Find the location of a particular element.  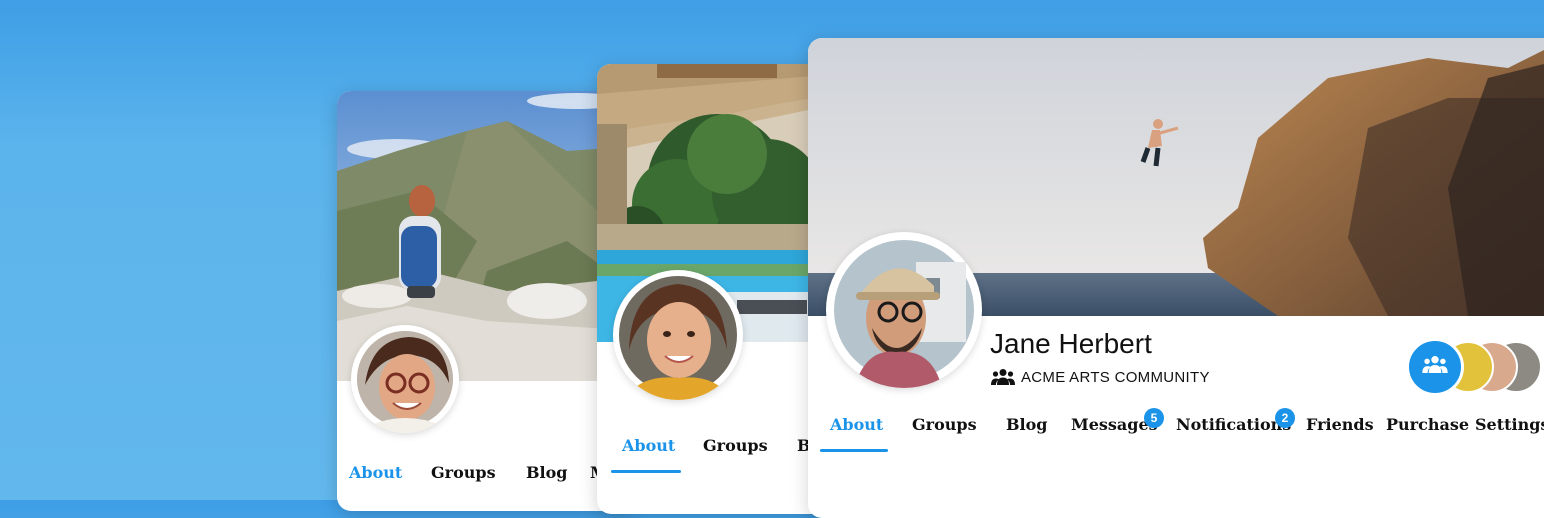

community-row: ACME ARTS COMMUNITY is located at coordinates (1100, 377).